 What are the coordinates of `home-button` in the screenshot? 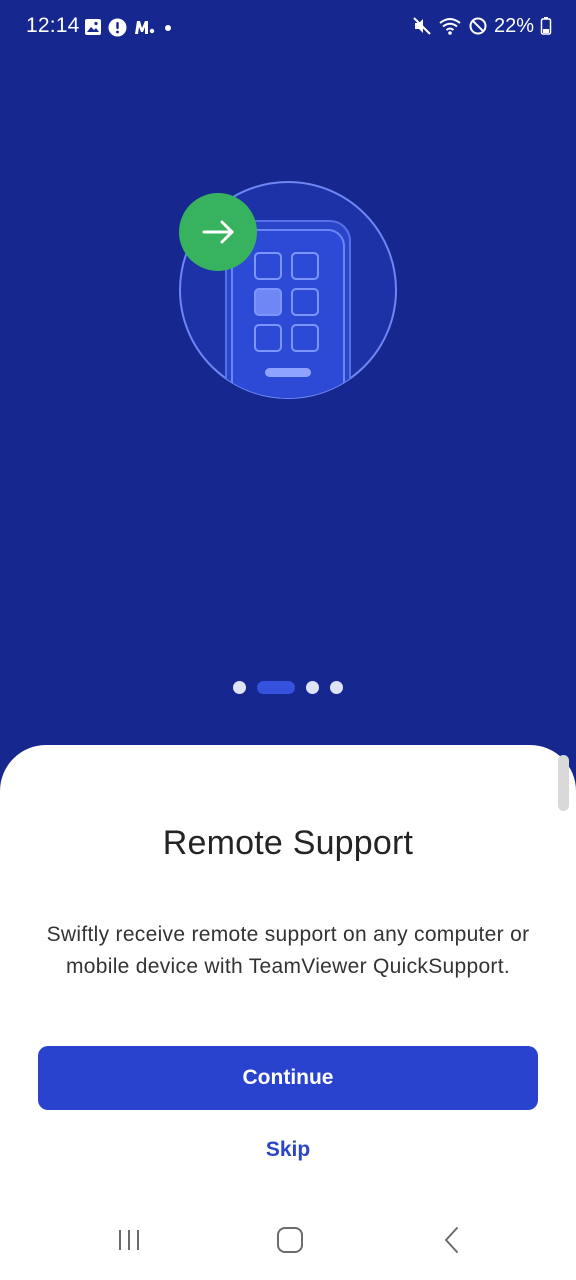 It's located at (290, 1240).